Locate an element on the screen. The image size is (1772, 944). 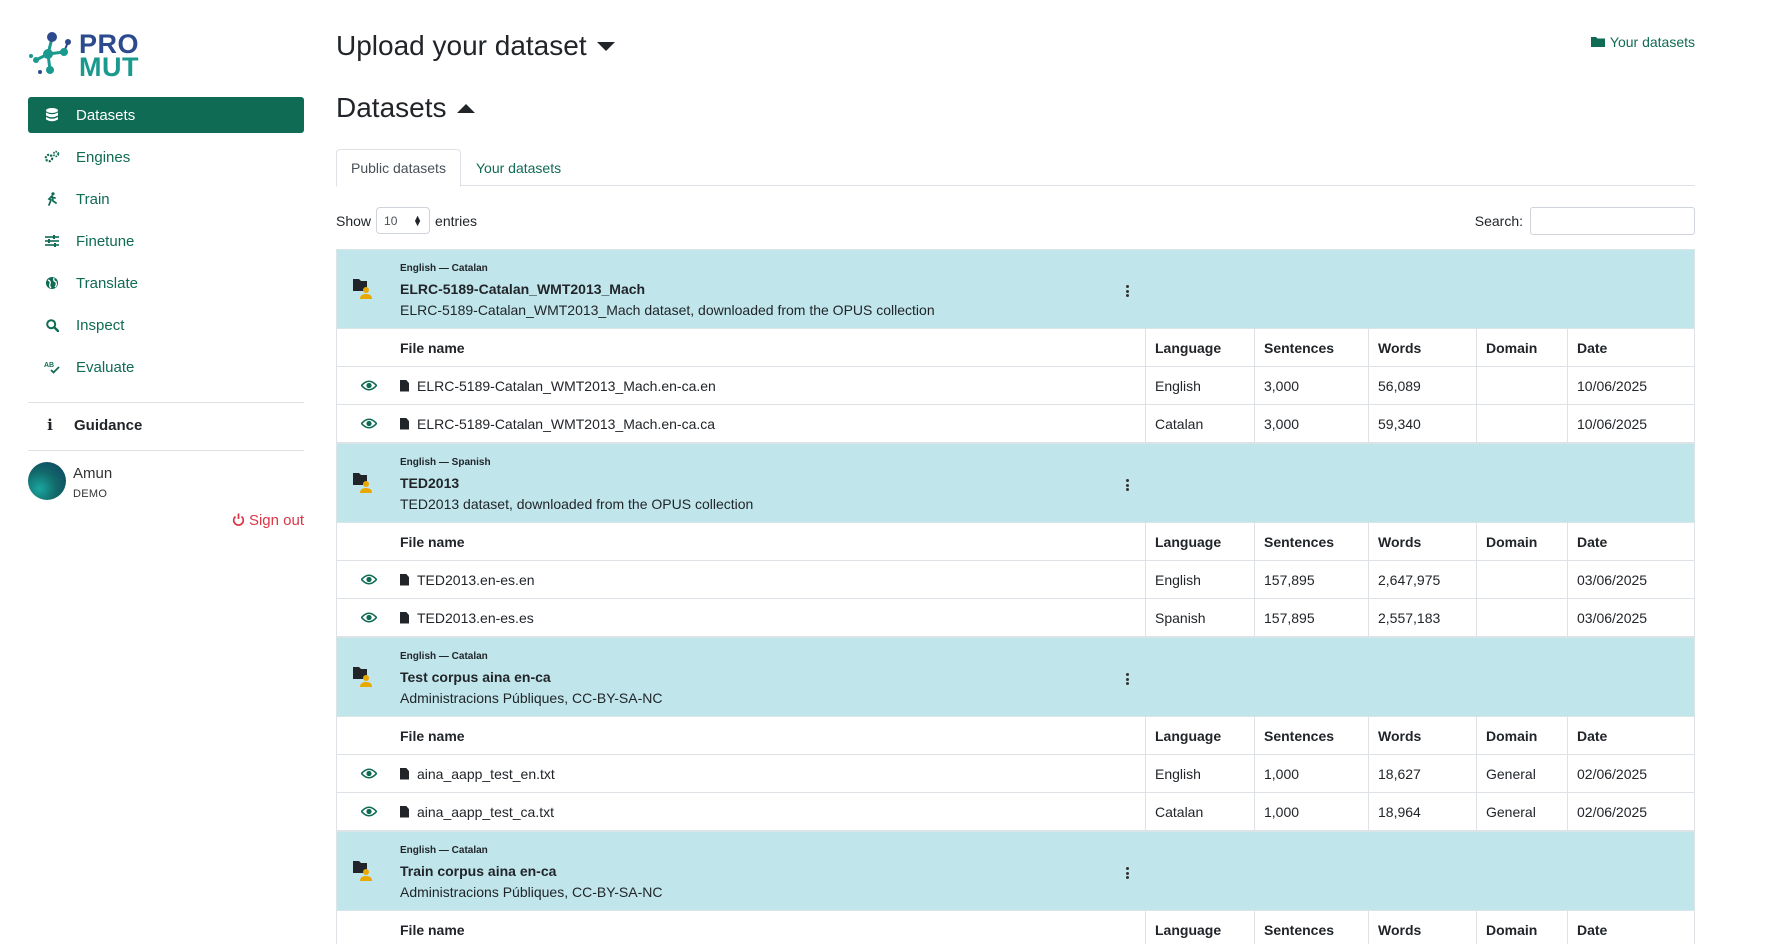
sidebar-item-finetune: Finetune is located at coordinates (166, 241).